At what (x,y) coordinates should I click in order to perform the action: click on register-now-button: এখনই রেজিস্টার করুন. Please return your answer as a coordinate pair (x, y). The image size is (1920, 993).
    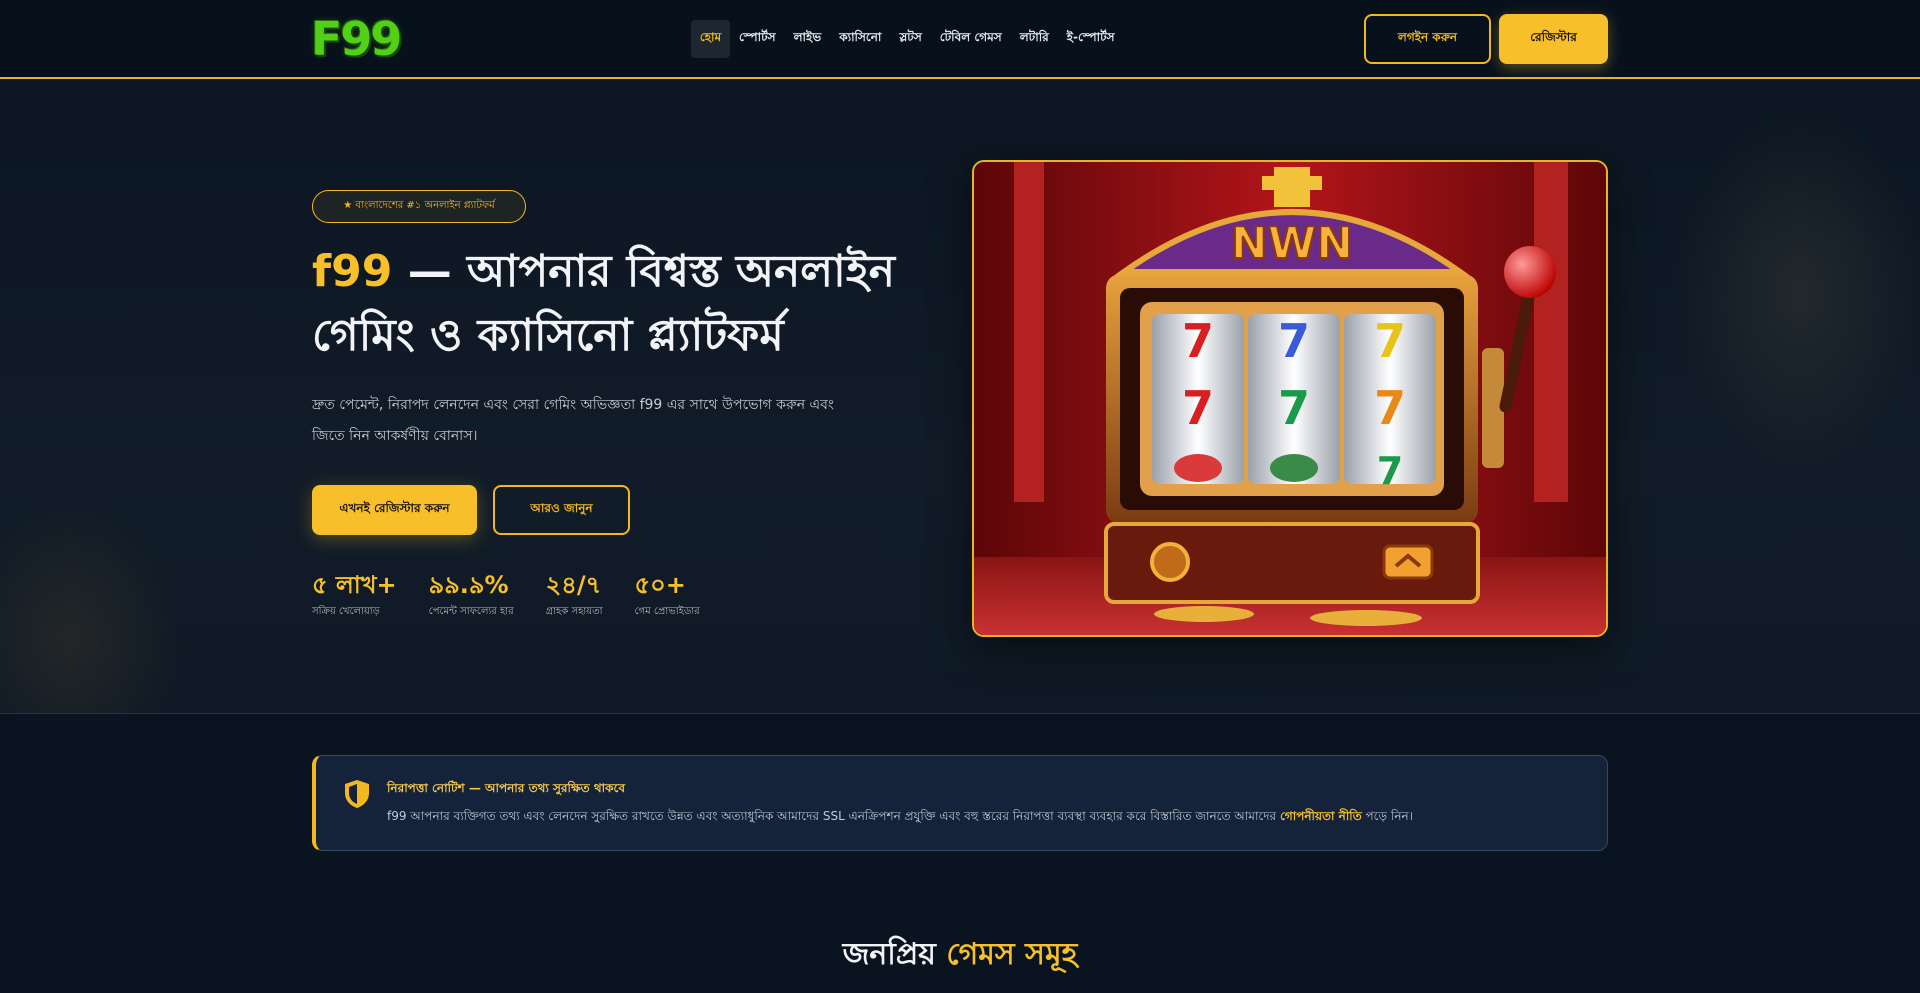
    Looking at the image, I should click on (394, 510).